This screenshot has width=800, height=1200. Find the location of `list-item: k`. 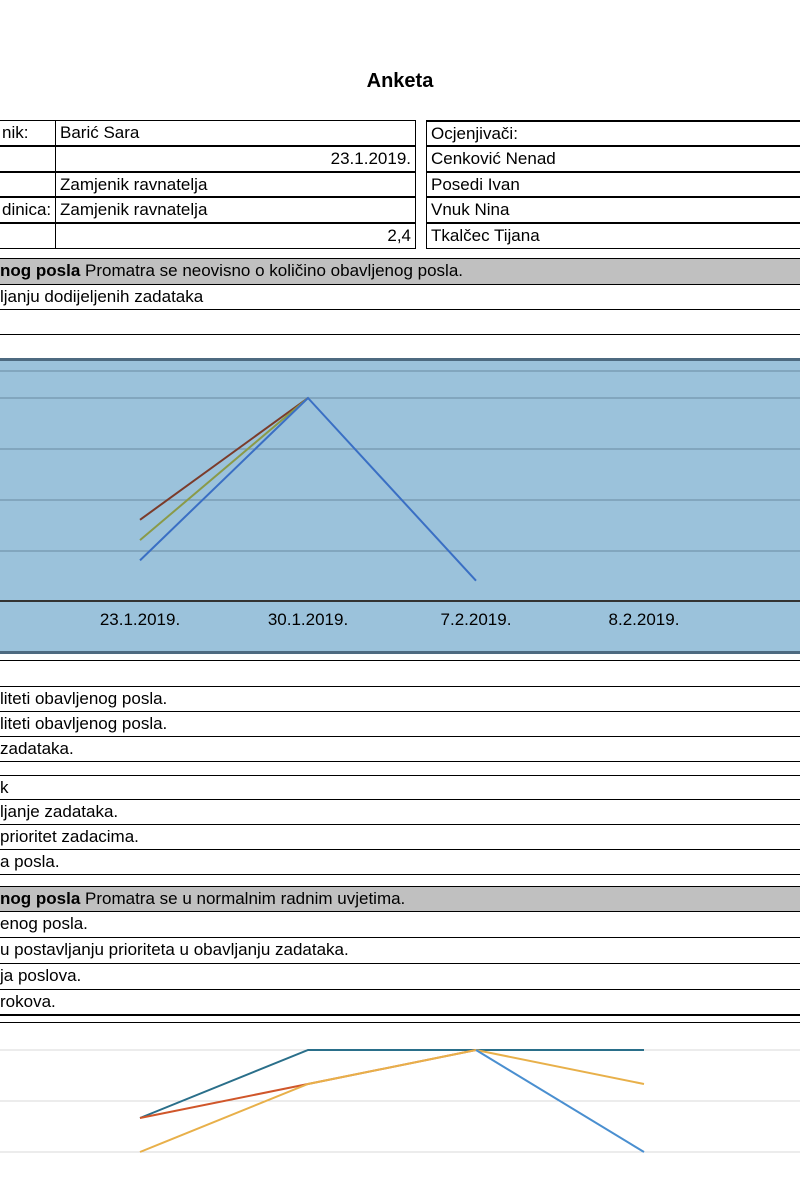

list-item: k is located at coordinates (400, 787).